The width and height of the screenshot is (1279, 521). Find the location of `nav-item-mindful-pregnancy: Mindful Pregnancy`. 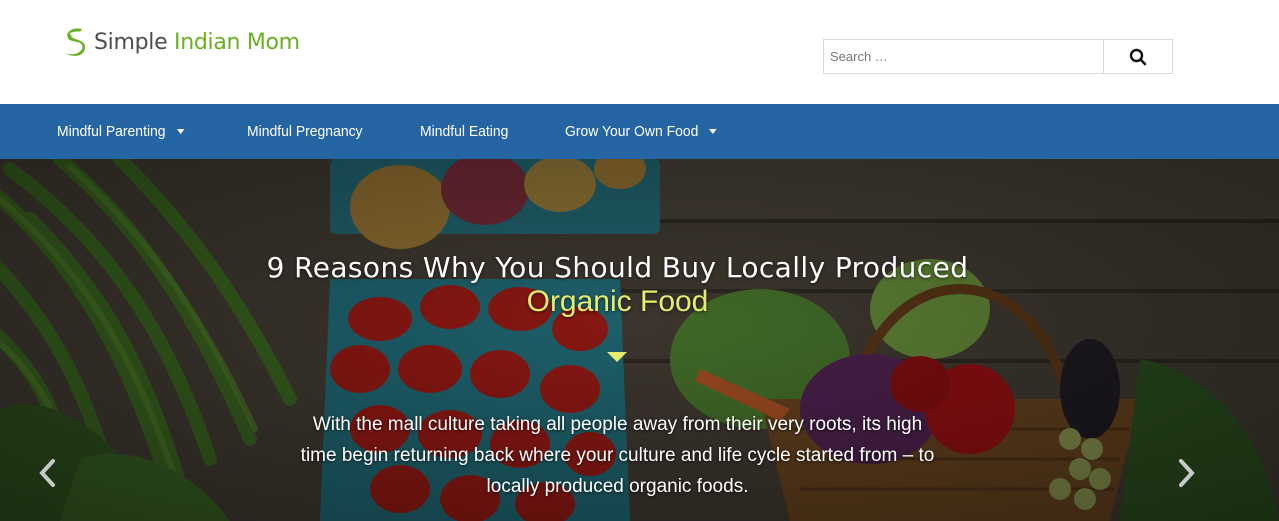

nav-item-mindful-pregnancy: Mindful Pregnancy is located at coordinates (305, 131).